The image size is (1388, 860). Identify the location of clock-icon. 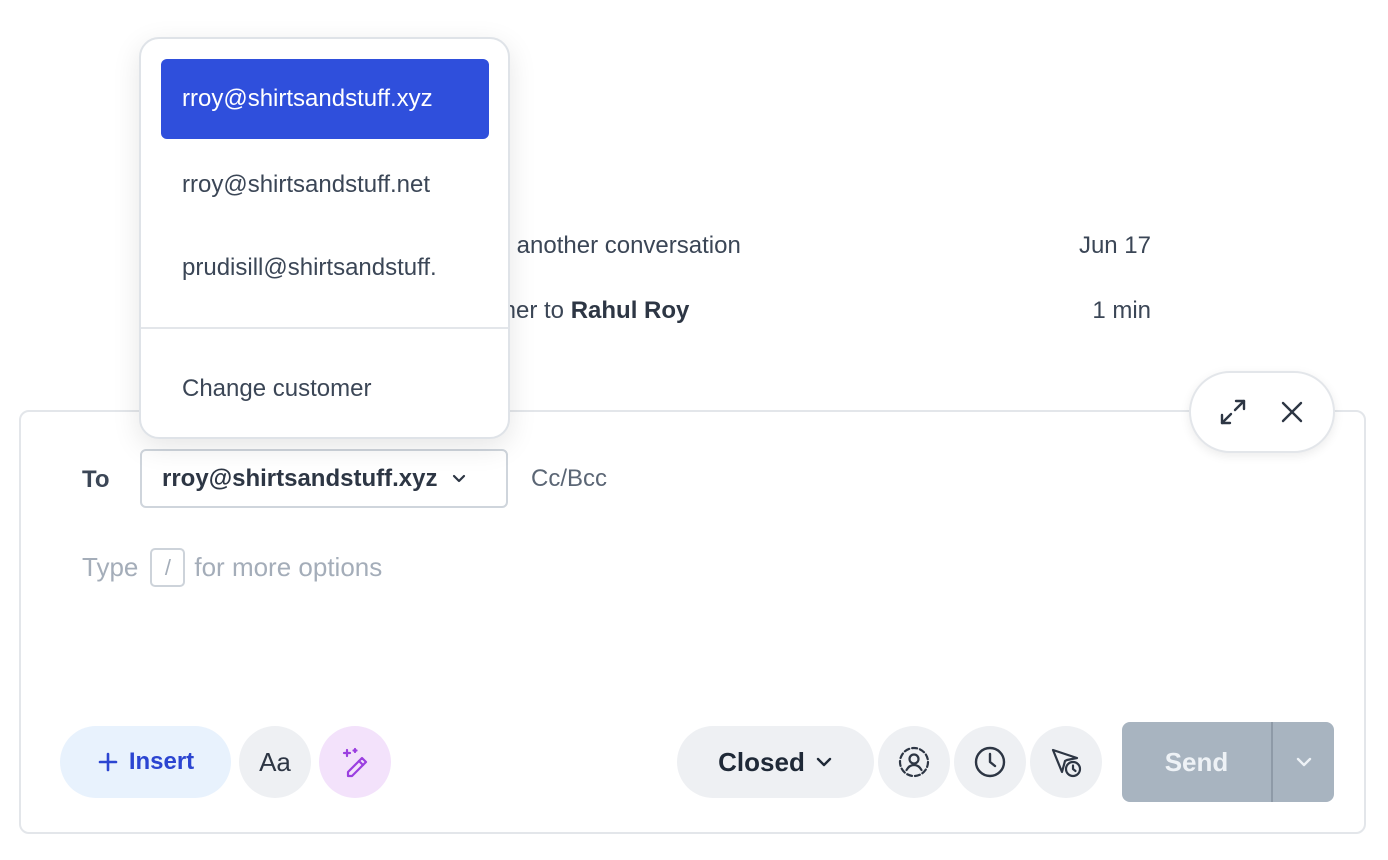
(990, 762).